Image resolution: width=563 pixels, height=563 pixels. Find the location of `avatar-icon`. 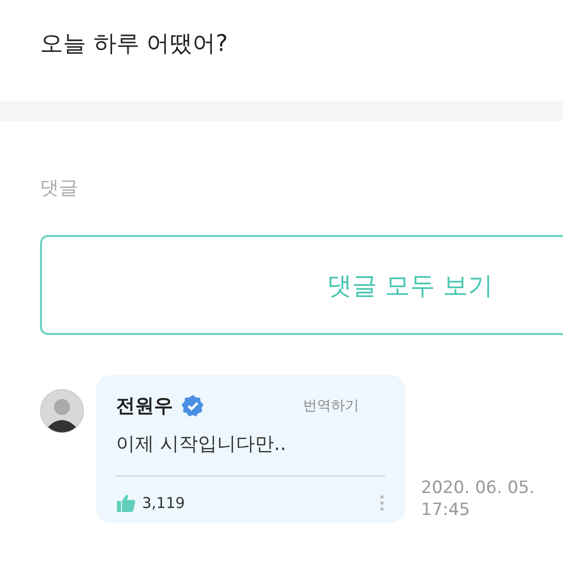

avatar-icon is located at coordinates (62, 411).